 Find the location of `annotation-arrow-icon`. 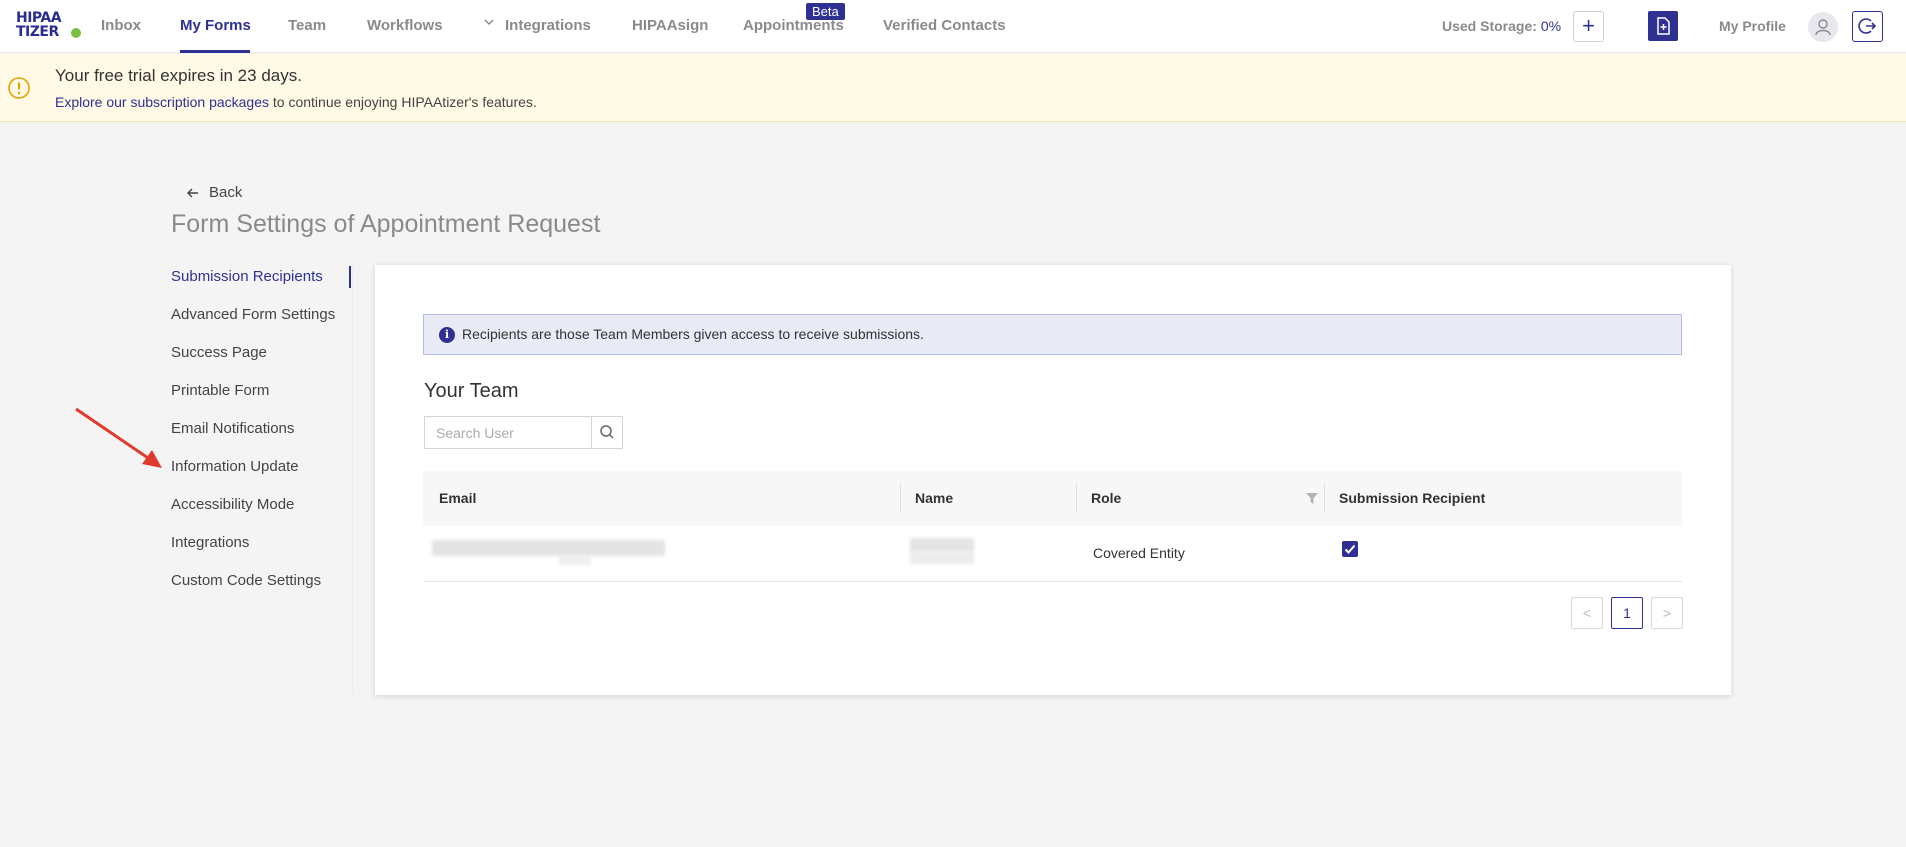

annotation-arrow-icon is located at coordinates (118, 437).